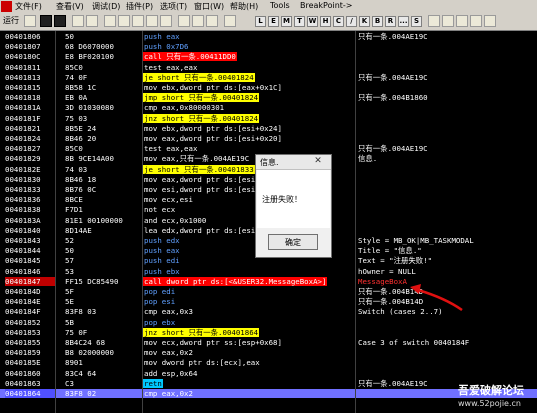 This screenshot has width=537, height=413. I want to click on watermark: 吾爱破解论坛 www.52pojie.cn, so click(496, 396).